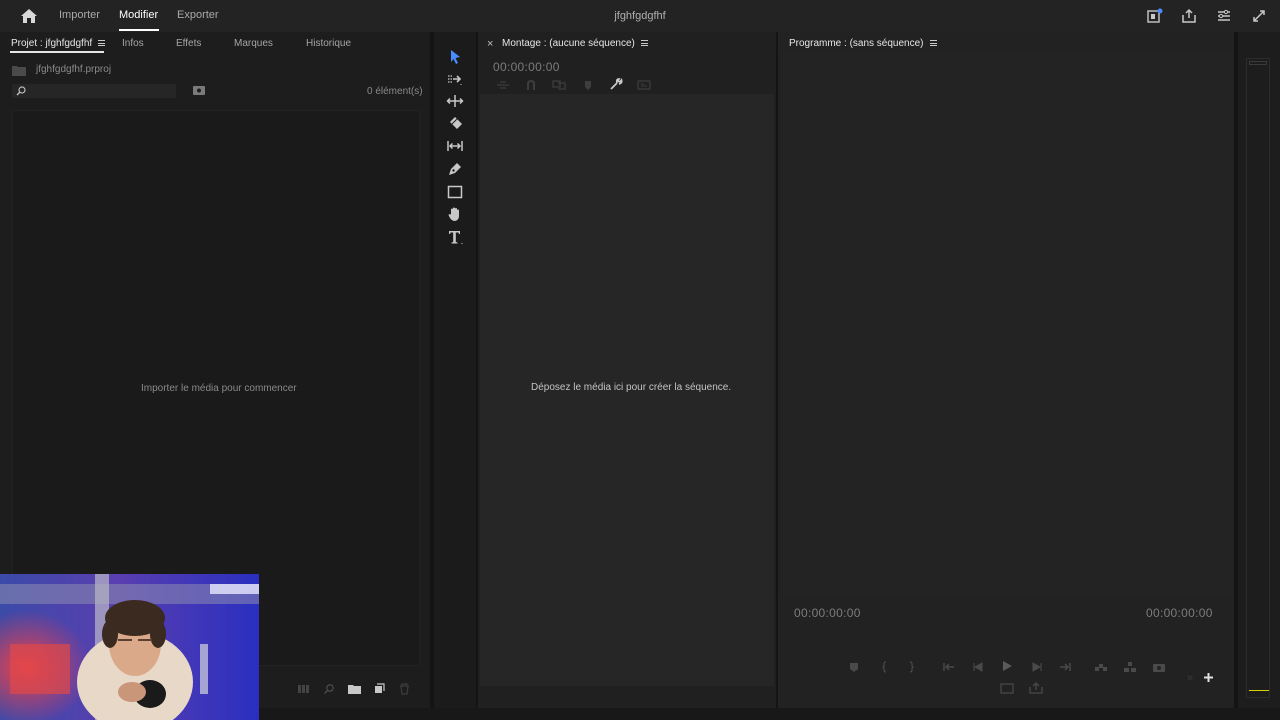 This screenshot has height=720, width=1280. Describe the element at coordinates (329, 689) in the screenshot. I see `find-icon` at that location.